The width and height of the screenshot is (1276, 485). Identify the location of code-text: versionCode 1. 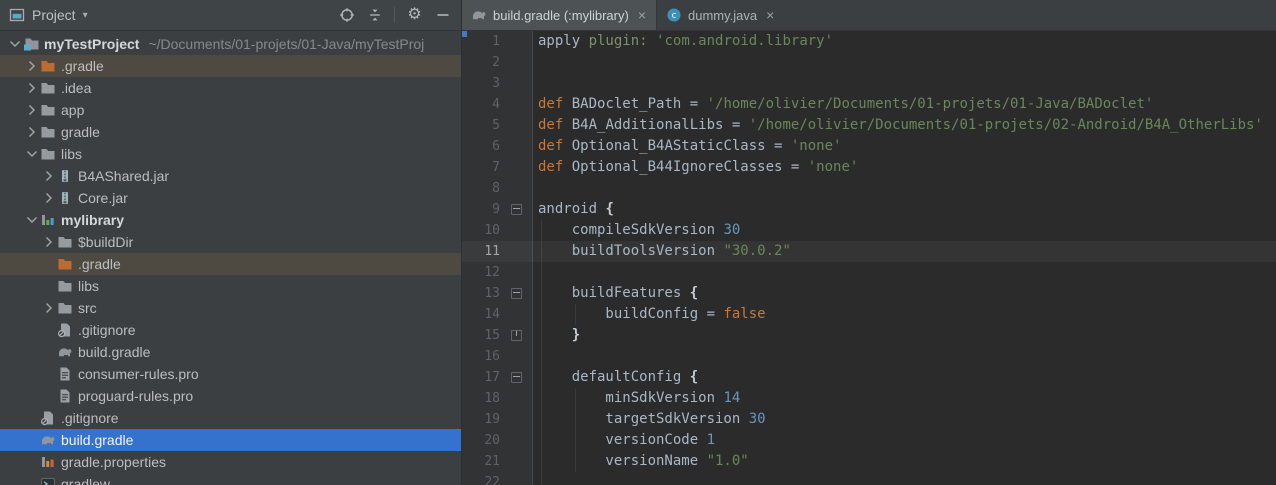
(904, 440).